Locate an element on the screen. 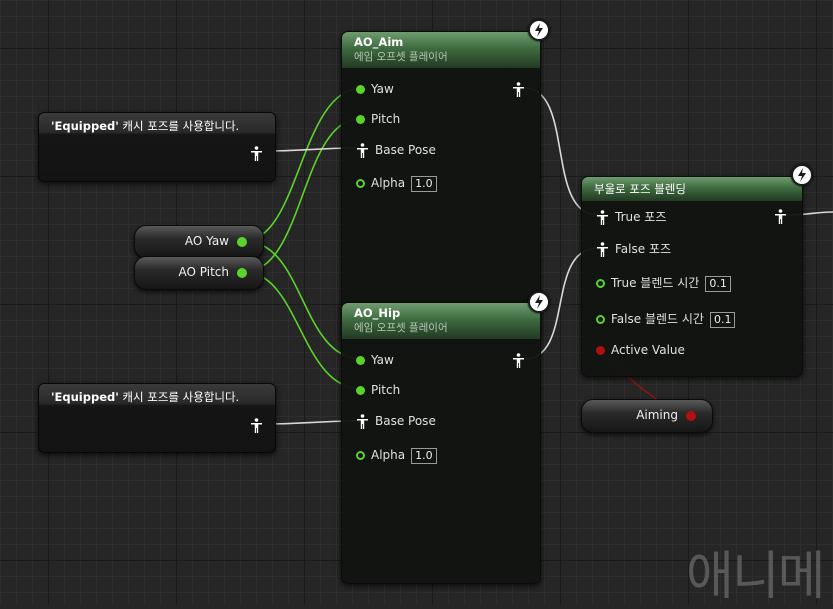 The height and width of the screenshot is (609, 833). node-header: AO_Hip 에임 오프셋 플레이어 is located at coordinates (441, 321).